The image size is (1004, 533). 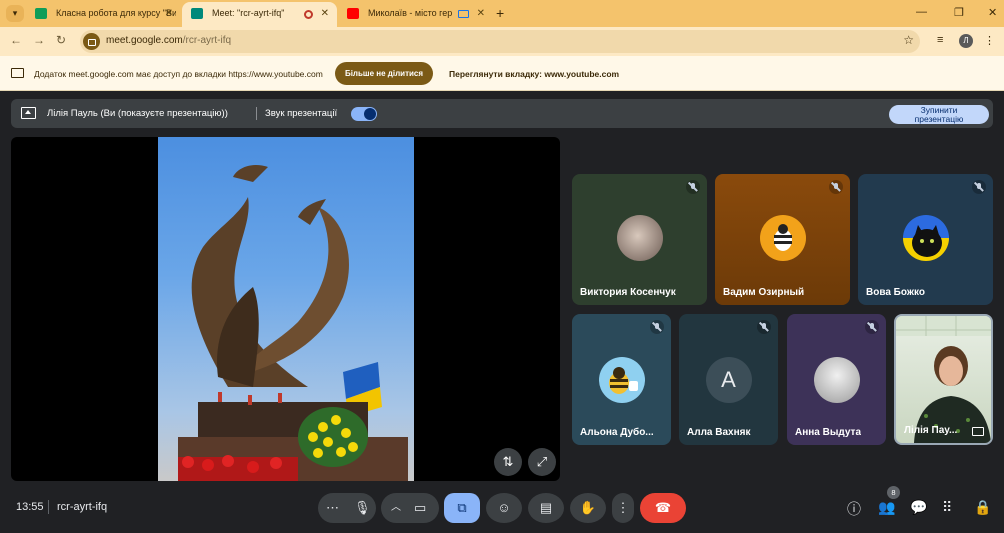 What do you see at coordinates (91, 41) in the screenshot?
I see `site-info-icon` at bounding box center [91, 41].